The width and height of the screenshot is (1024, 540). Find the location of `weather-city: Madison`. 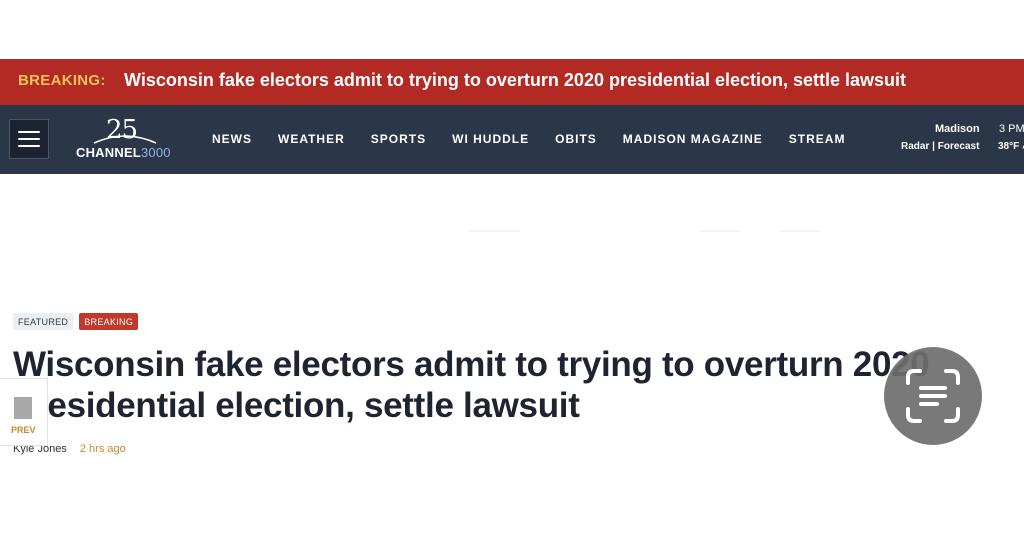

weather-city: Madison is located at coordinates (957, 129).